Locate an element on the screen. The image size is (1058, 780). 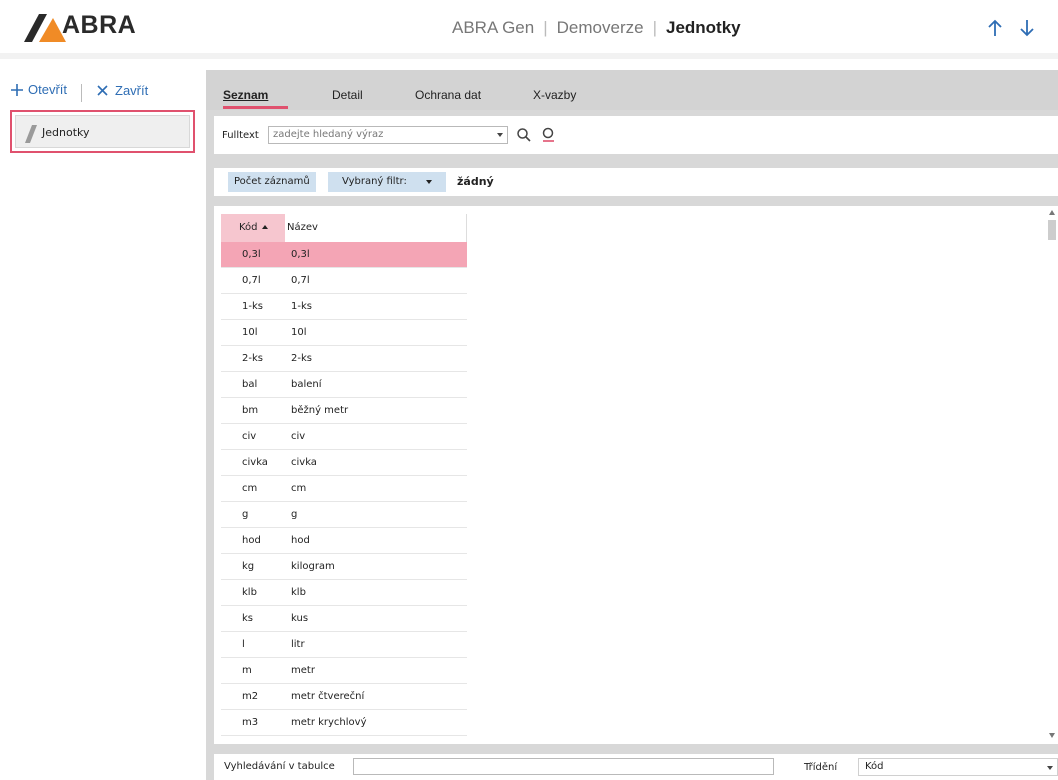
breadcrumb: ABRA Gen | Demoverze | Jednotky is located at coordinates (596, 27).